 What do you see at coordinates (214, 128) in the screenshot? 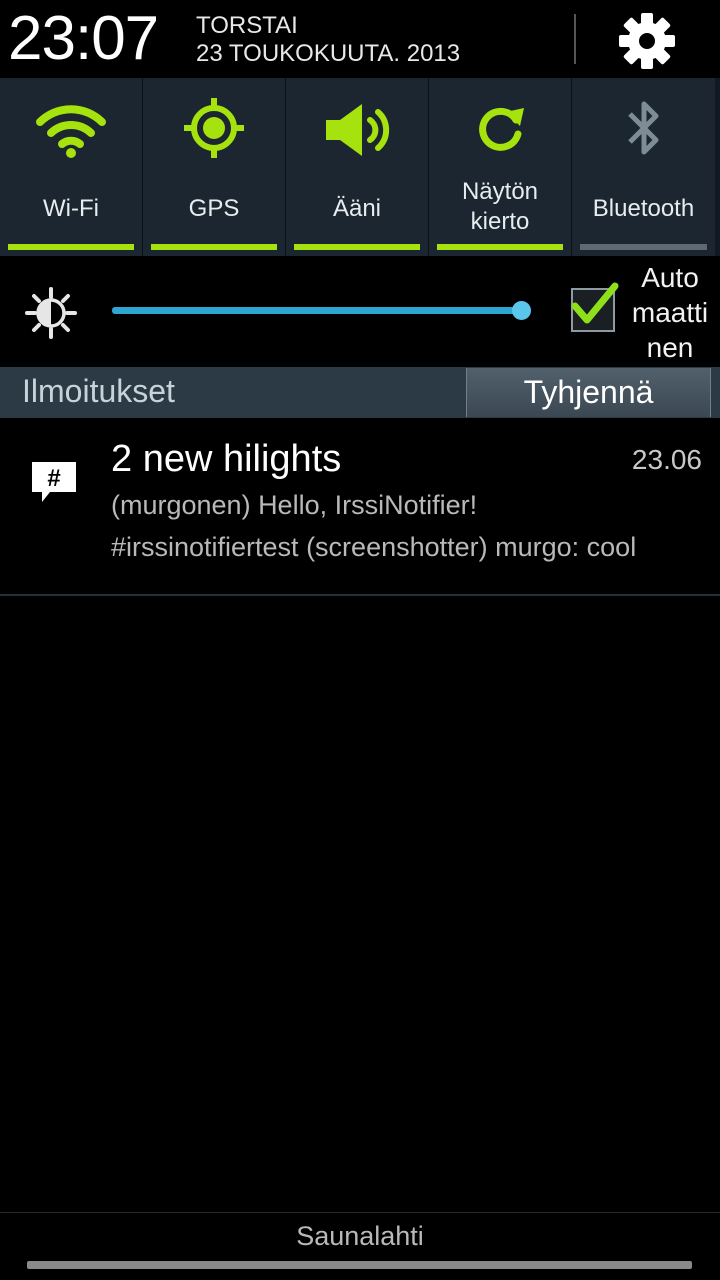
I see `gps-icon` at bounding box center [214, 128].